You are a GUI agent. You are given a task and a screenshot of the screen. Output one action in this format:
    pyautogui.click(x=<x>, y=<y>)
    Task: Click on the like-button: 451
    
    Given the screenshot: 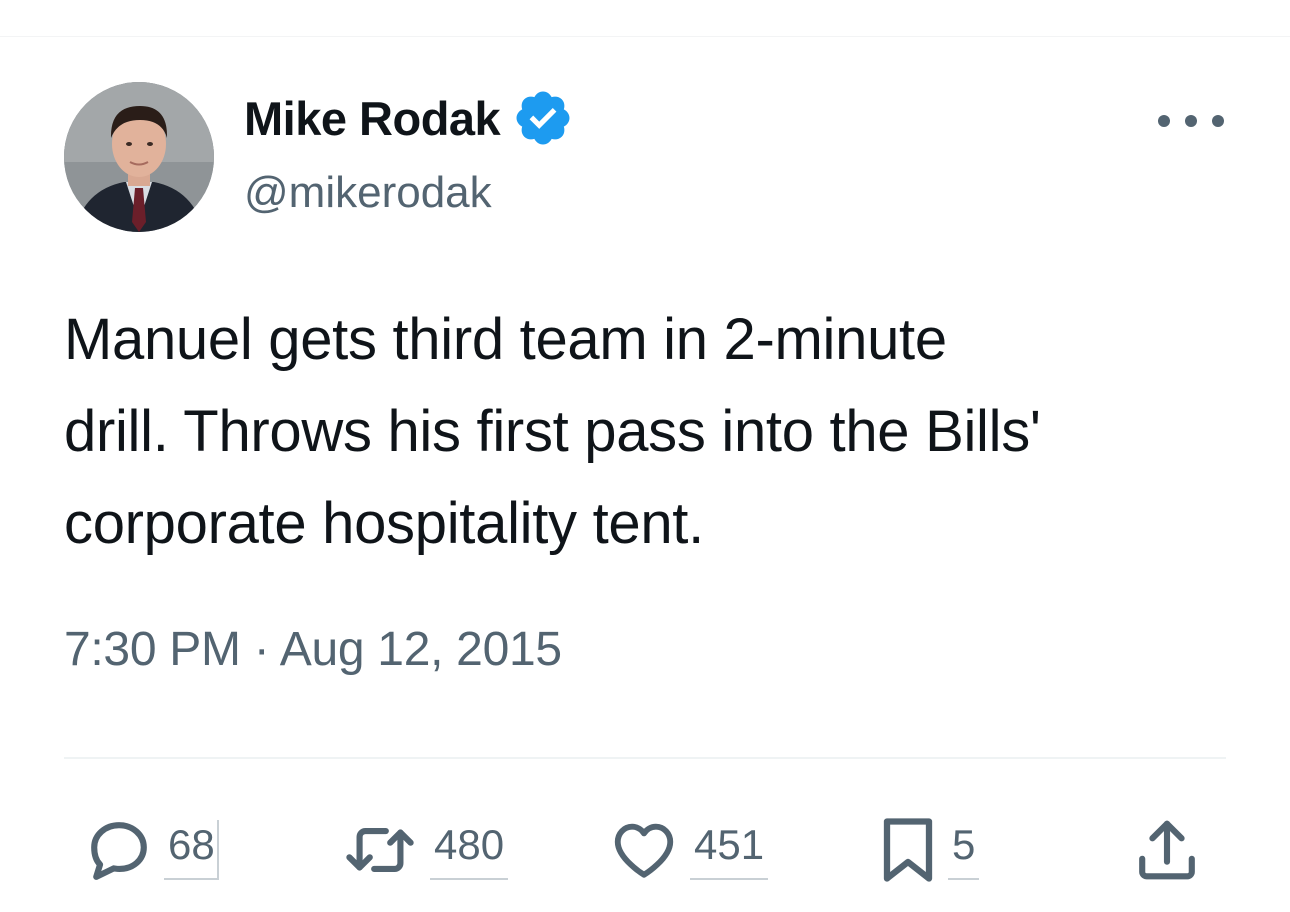 What is the action you would take?
    pyautogui.click(x=688, y=850)
    